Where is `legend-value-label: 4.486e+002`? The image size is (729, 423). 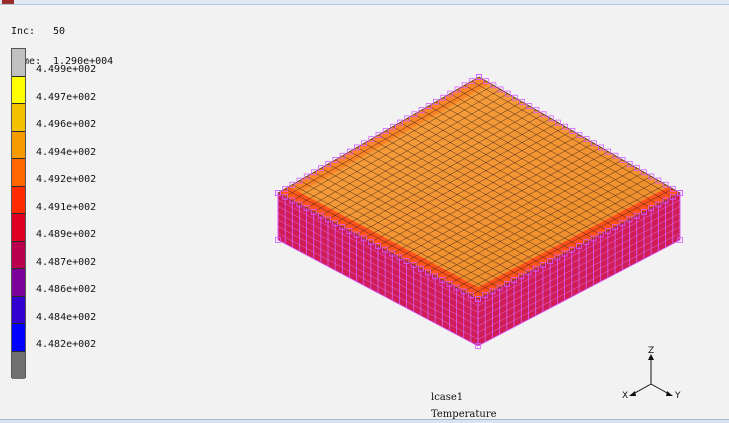
legend-value-label: 4.486e+002 is located at coordinates (66, 289).